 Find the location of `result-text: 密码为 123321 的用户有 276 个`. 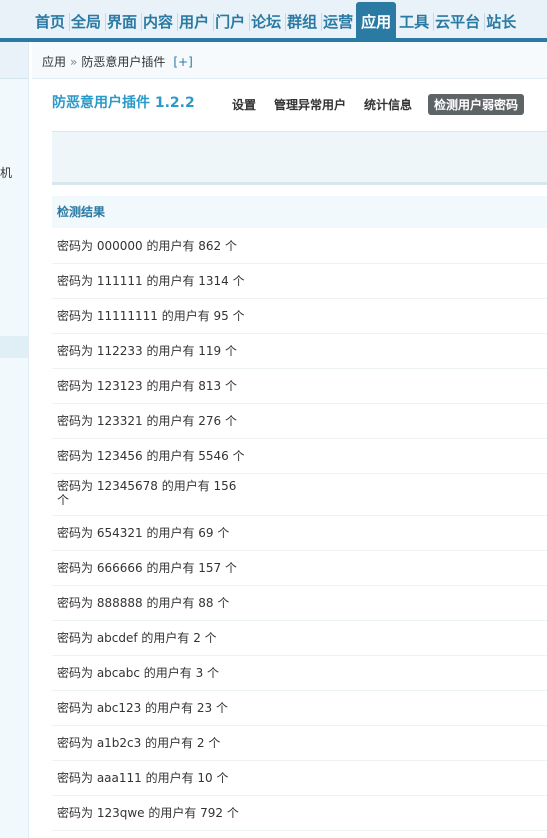

result-text: 密码为 123321 的用户有 276 个 is located at coordinates (147, 421).